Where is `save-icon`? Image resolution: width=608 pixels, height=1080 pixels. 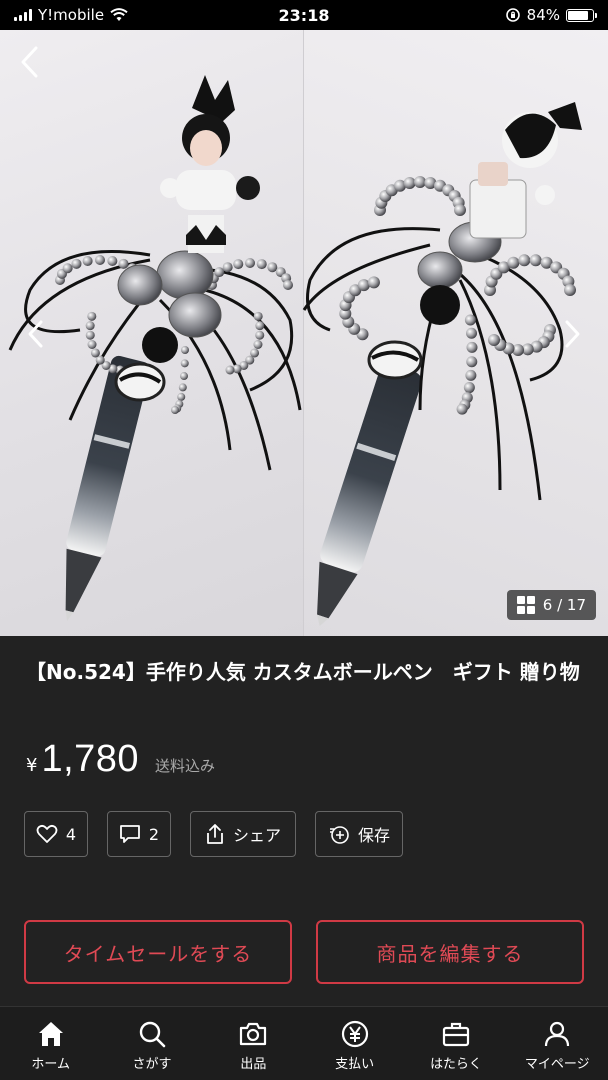 save-icon is located at coordinates (339, 835).